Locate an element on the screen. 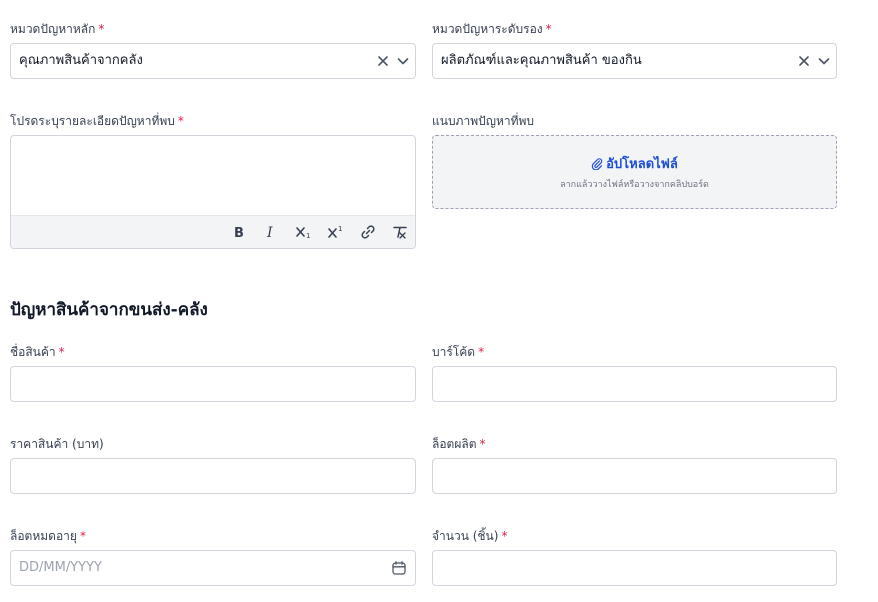  expiry-date-input: DD/MM/YYYY is located at coordinates (213, 568).